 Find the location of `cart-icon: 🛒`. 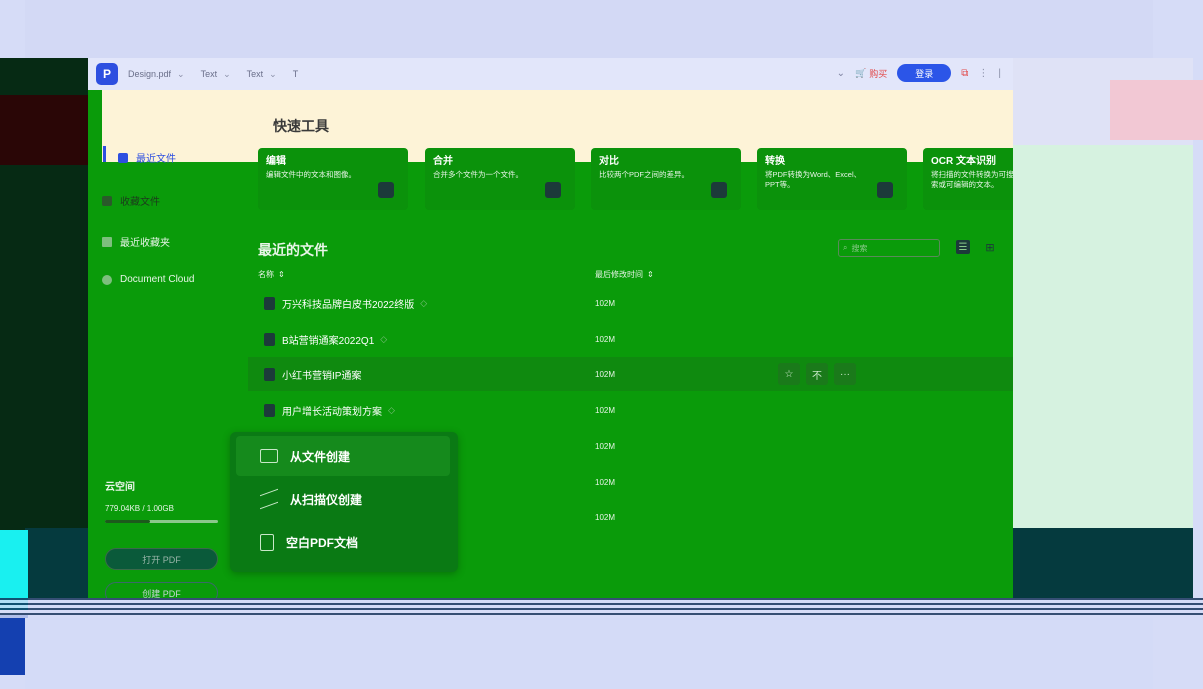

cart-icon: 🛒 is located at coordinates (861, 72).